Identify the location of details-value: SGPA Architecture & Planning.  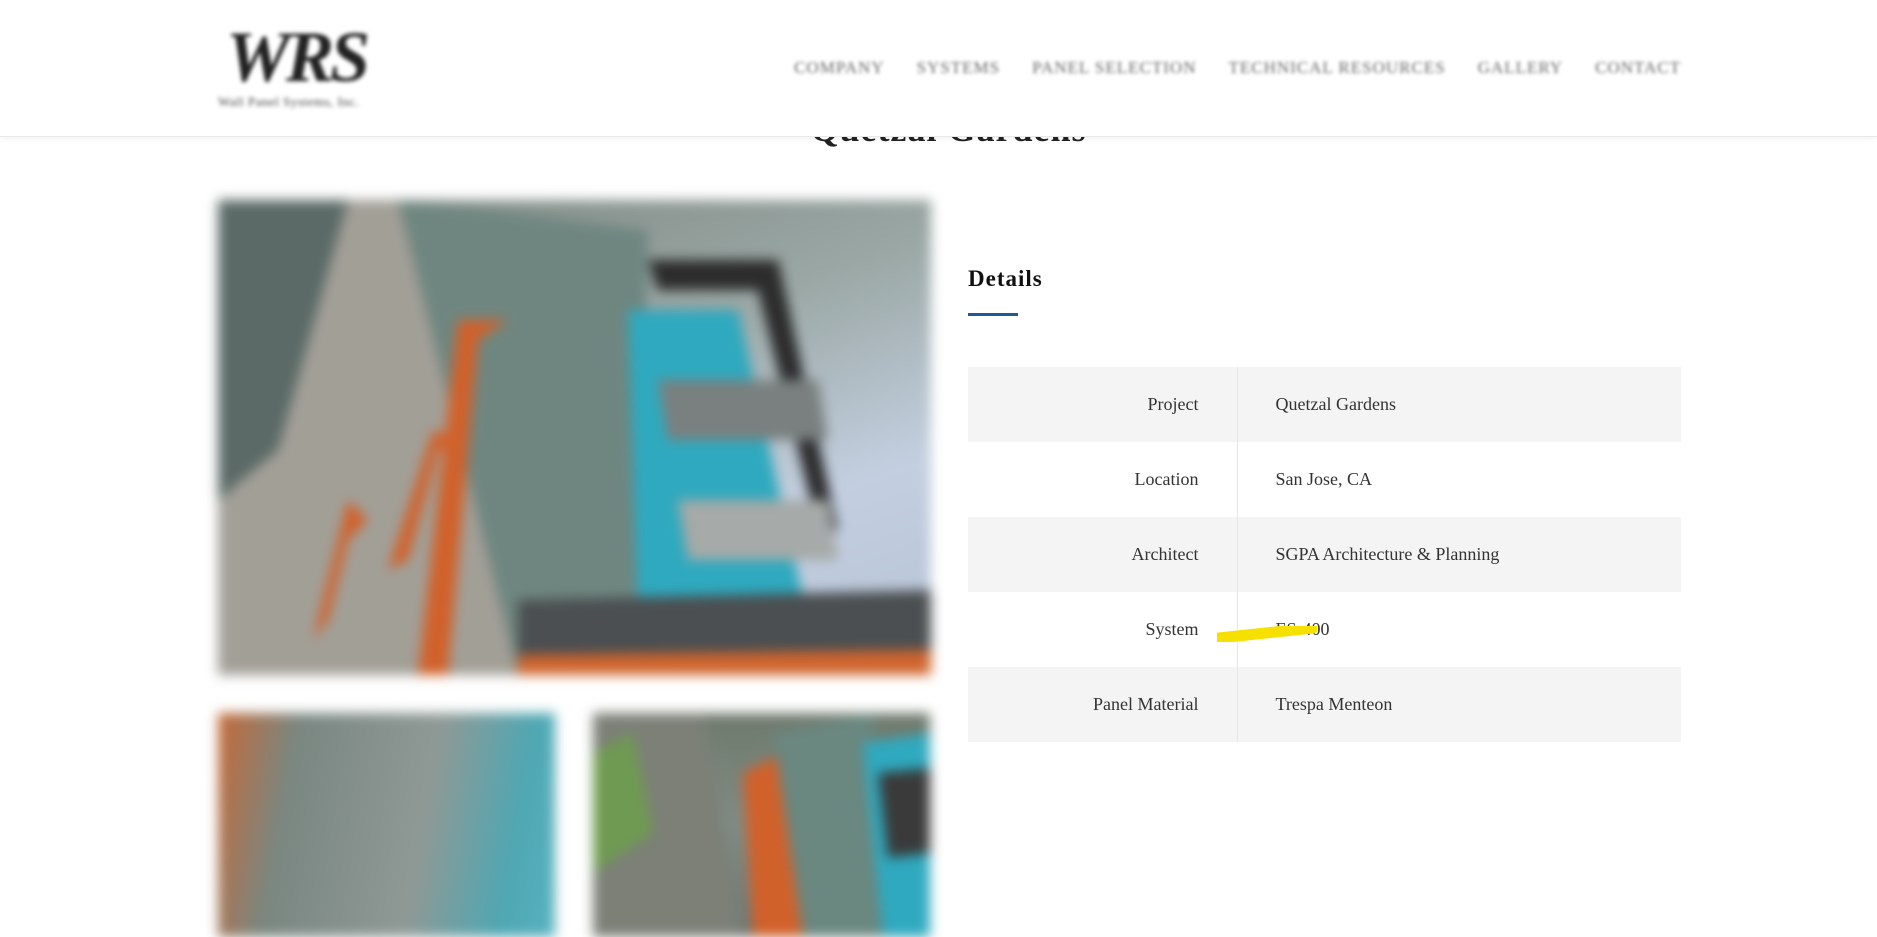
(1459, 554).